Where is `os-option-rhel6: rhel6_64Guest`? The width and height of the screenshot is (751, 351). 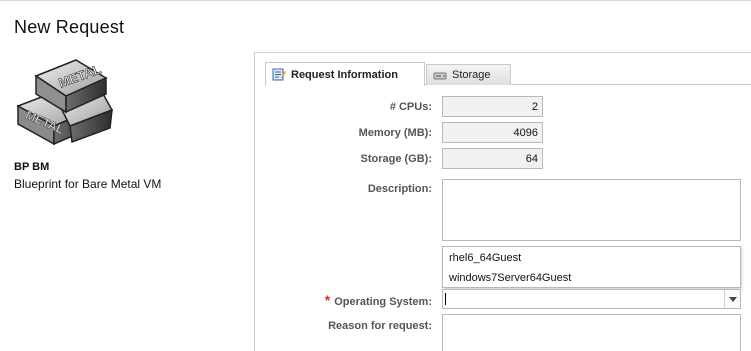
os-option-rhel6: rhel6_64Guest is located at coordinates (591, 257).